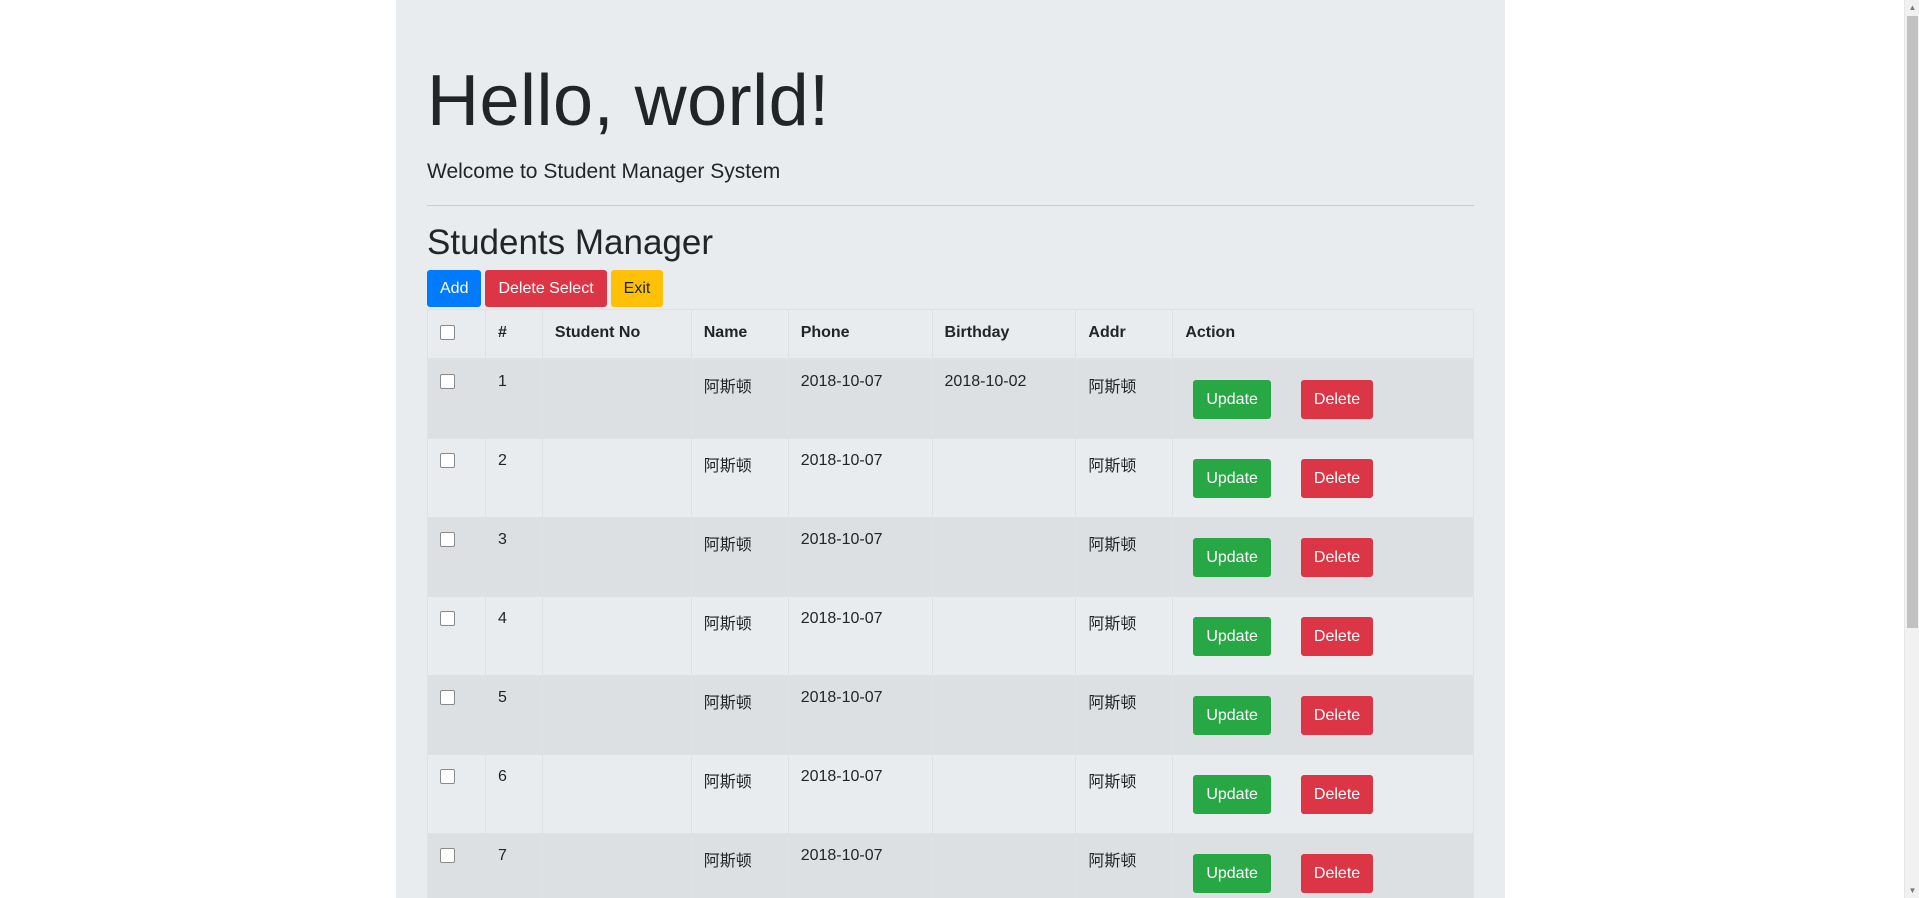 Image resolution: width=1919 pixels, height=898 pixels. Describe the element at coordinates (628, 101) in the screenshot. I see `hero-title: Hello, world!` at that location.